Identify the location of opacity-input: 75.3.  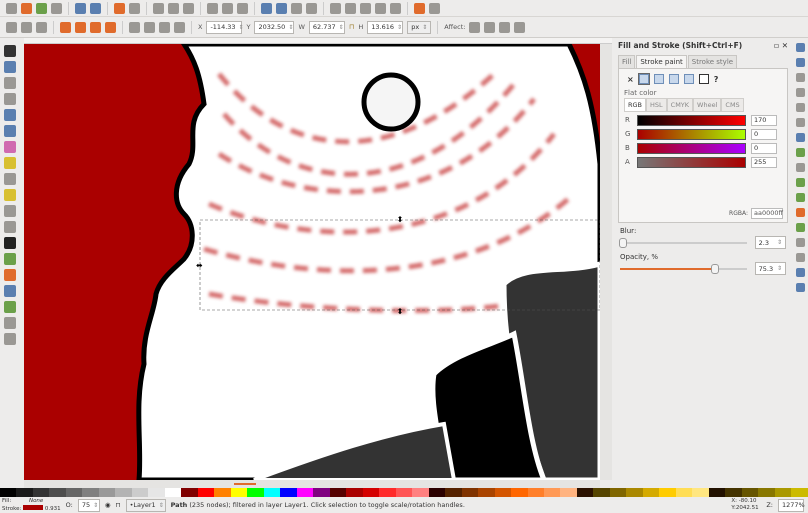
(770, 268).